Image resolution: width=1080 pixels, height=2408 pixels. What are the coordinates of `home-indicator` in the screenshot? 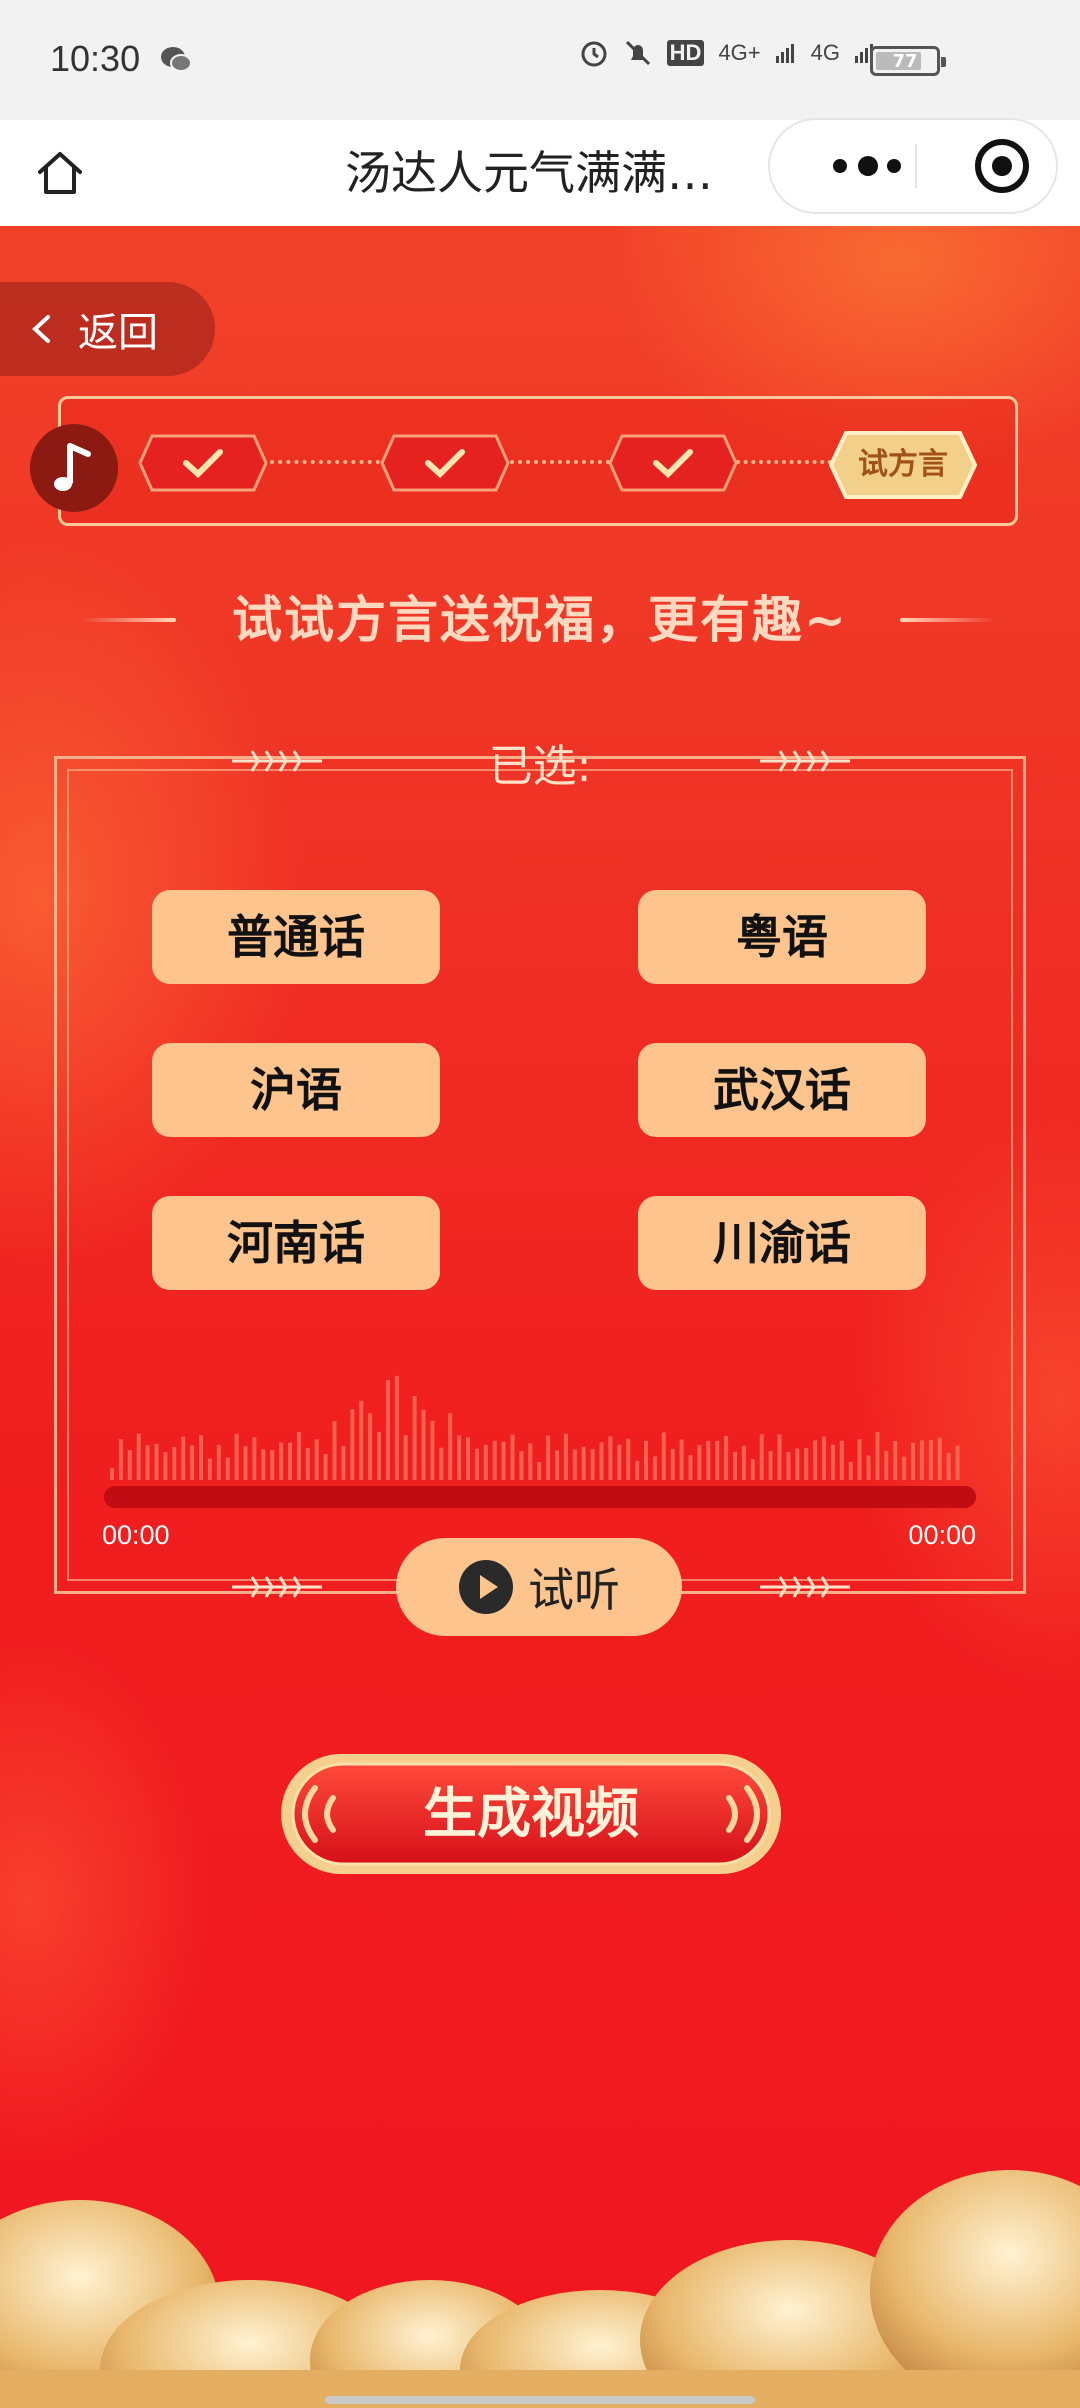 It's located at (540, 2400).